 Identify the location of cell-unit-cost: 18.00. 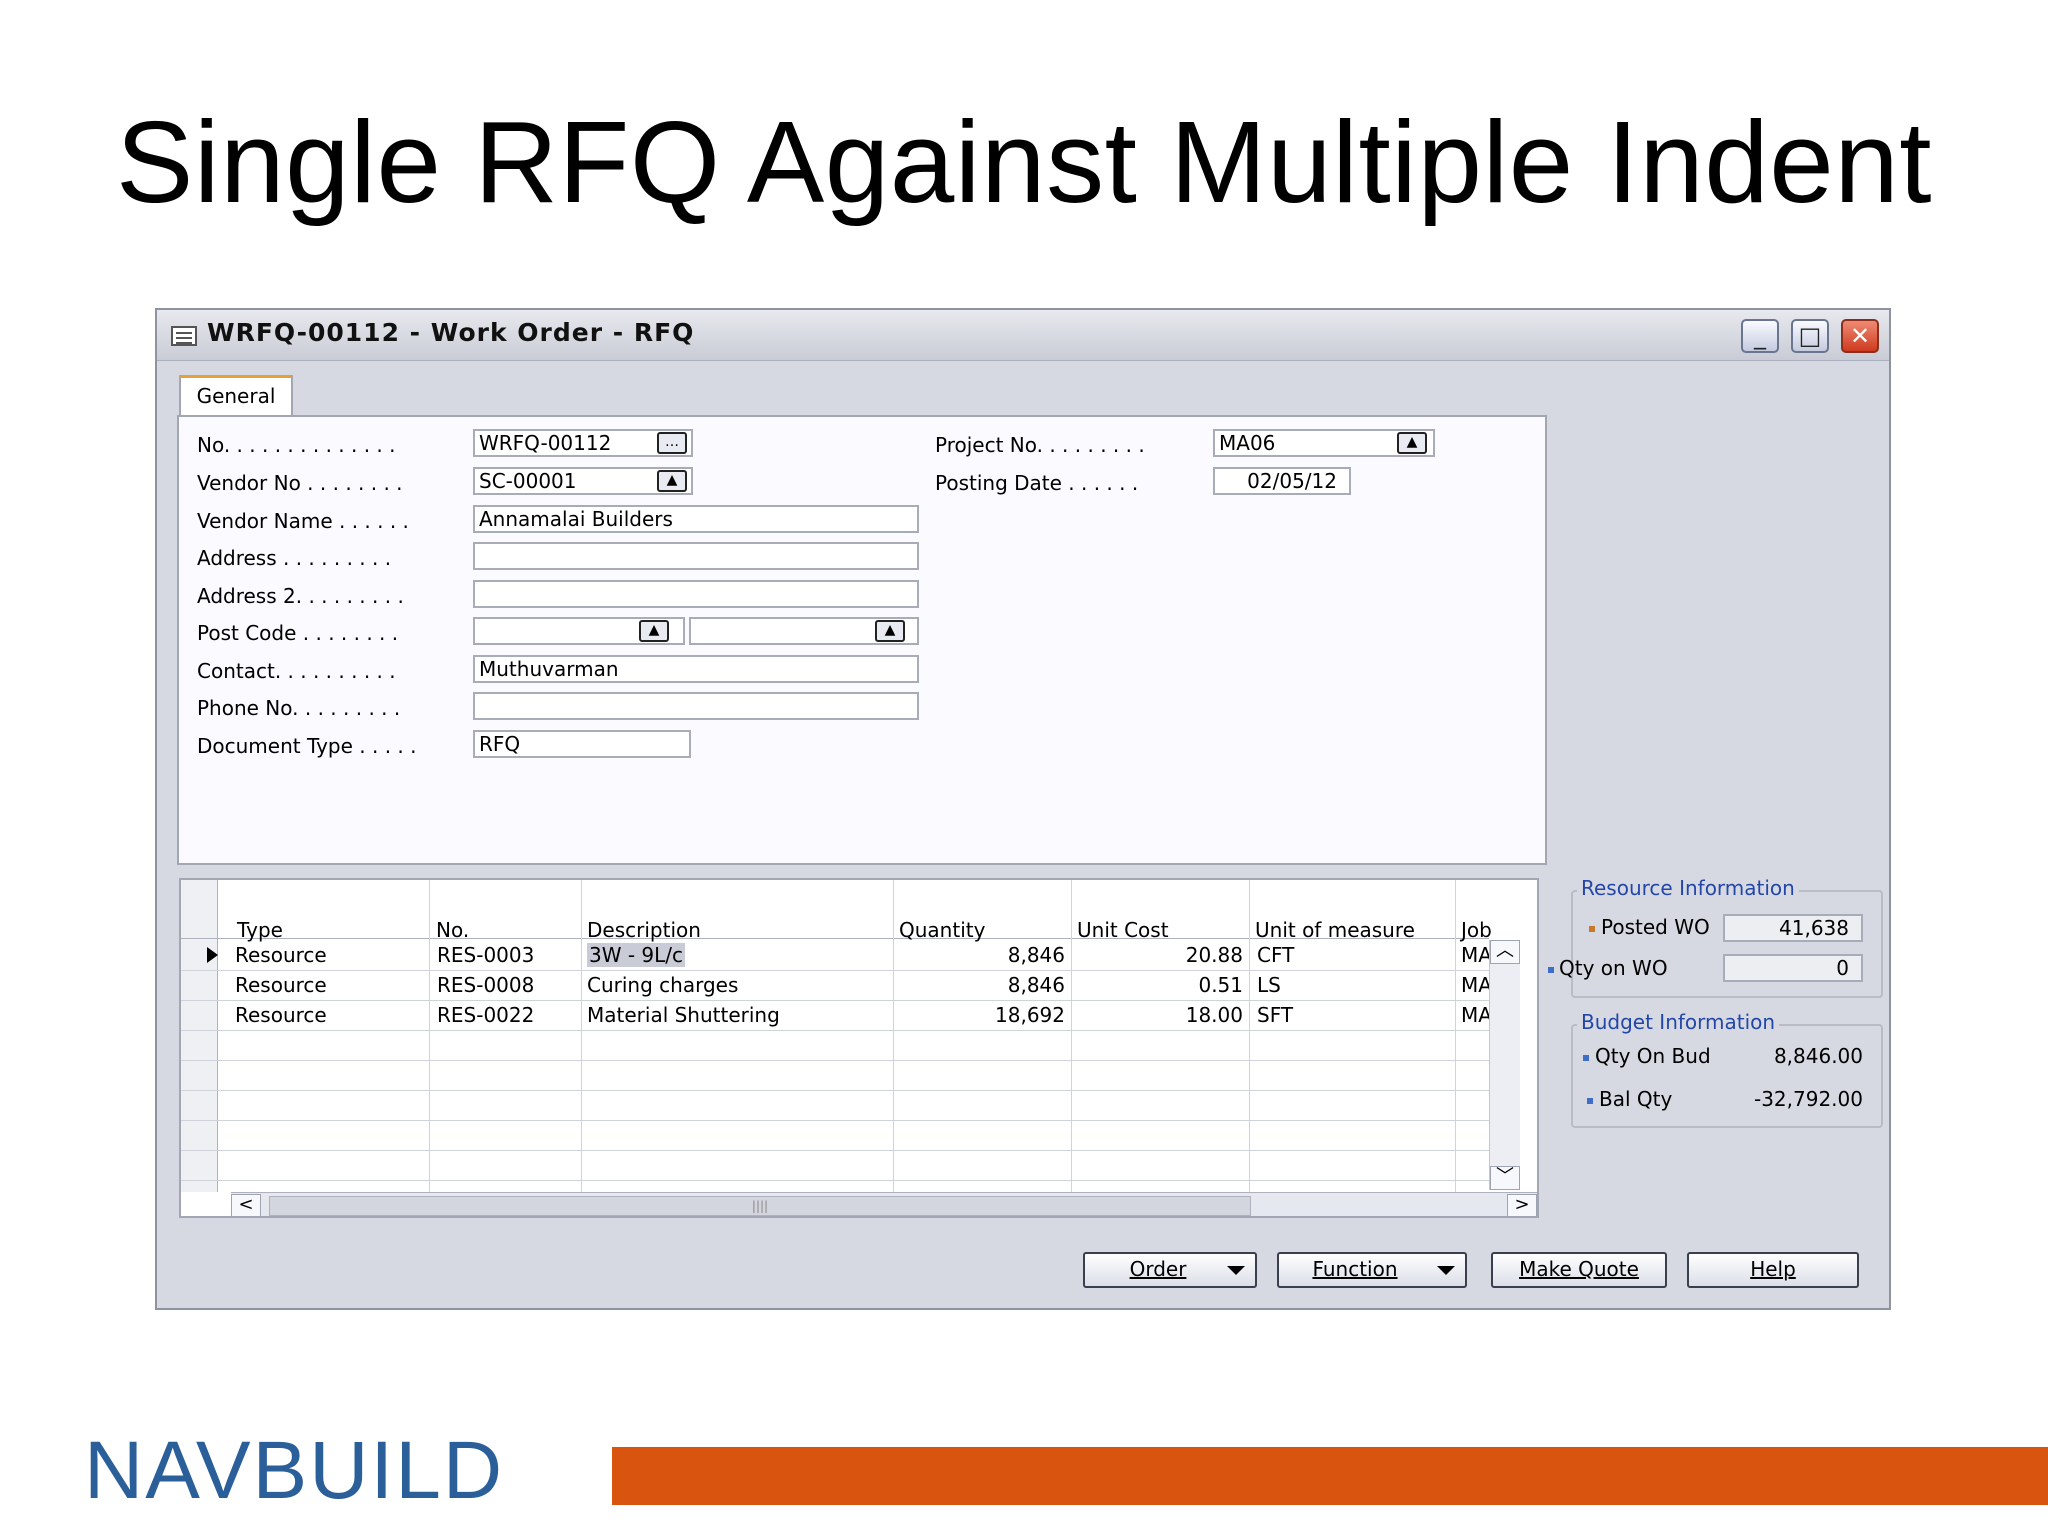
(1157, 1015).